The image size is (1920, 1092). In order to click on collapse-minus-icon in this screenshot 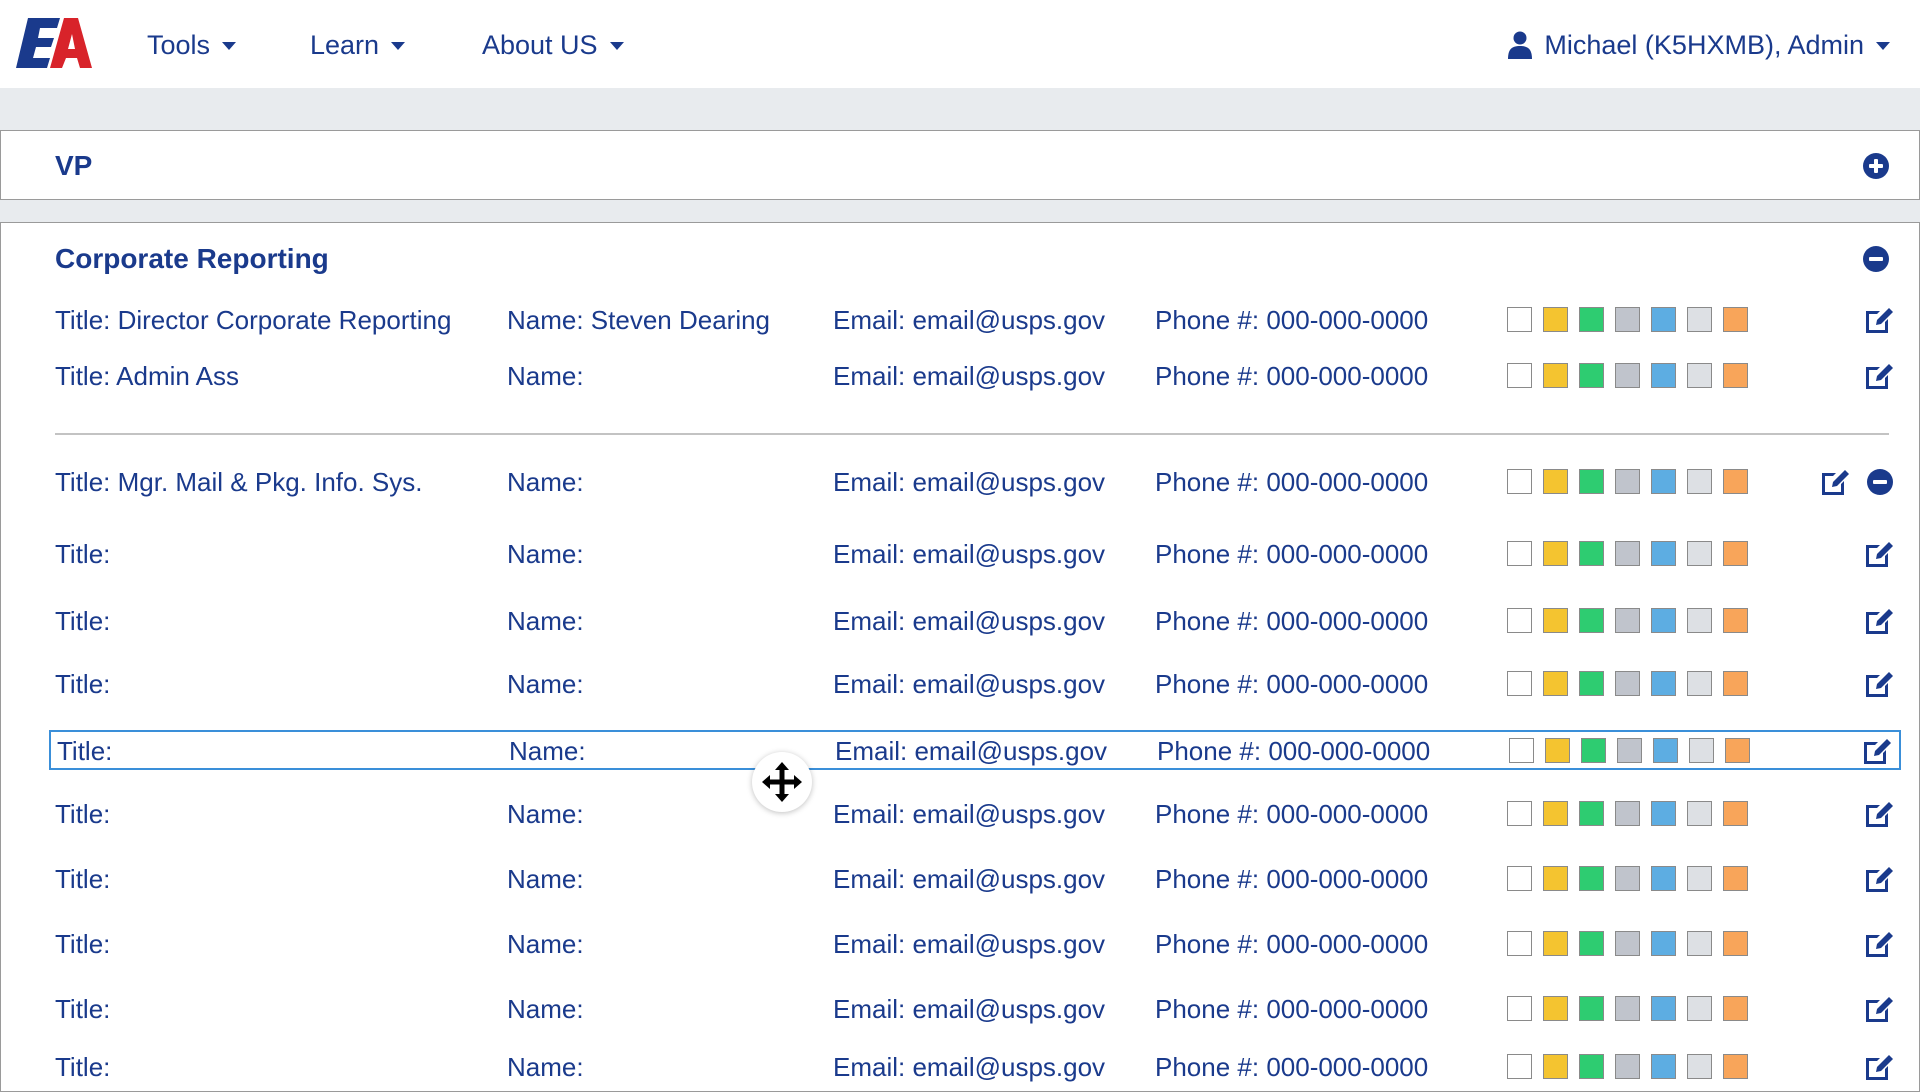, I will do `click(1876, 259)`.